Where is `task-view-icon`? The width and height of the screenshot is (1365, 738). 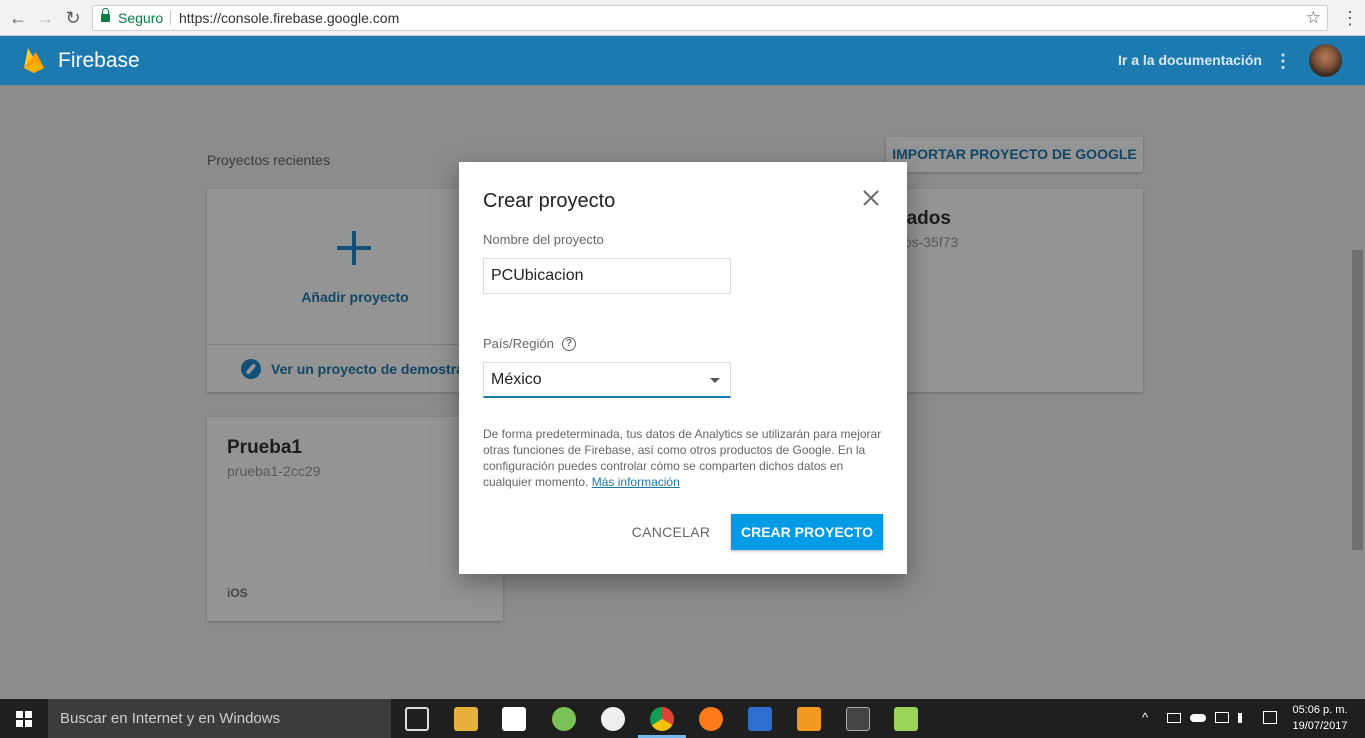 task-view-icon is located at coordinates (417, 719).